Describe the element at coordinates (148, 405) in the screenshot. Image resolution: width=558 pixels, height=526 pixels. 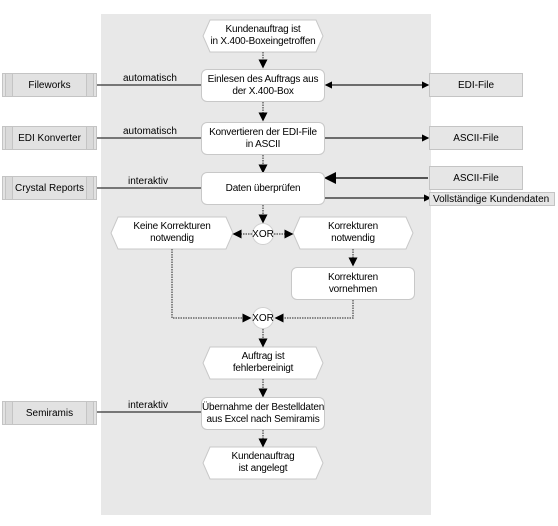
I see `label-semiramis: interaktiv` at that location.